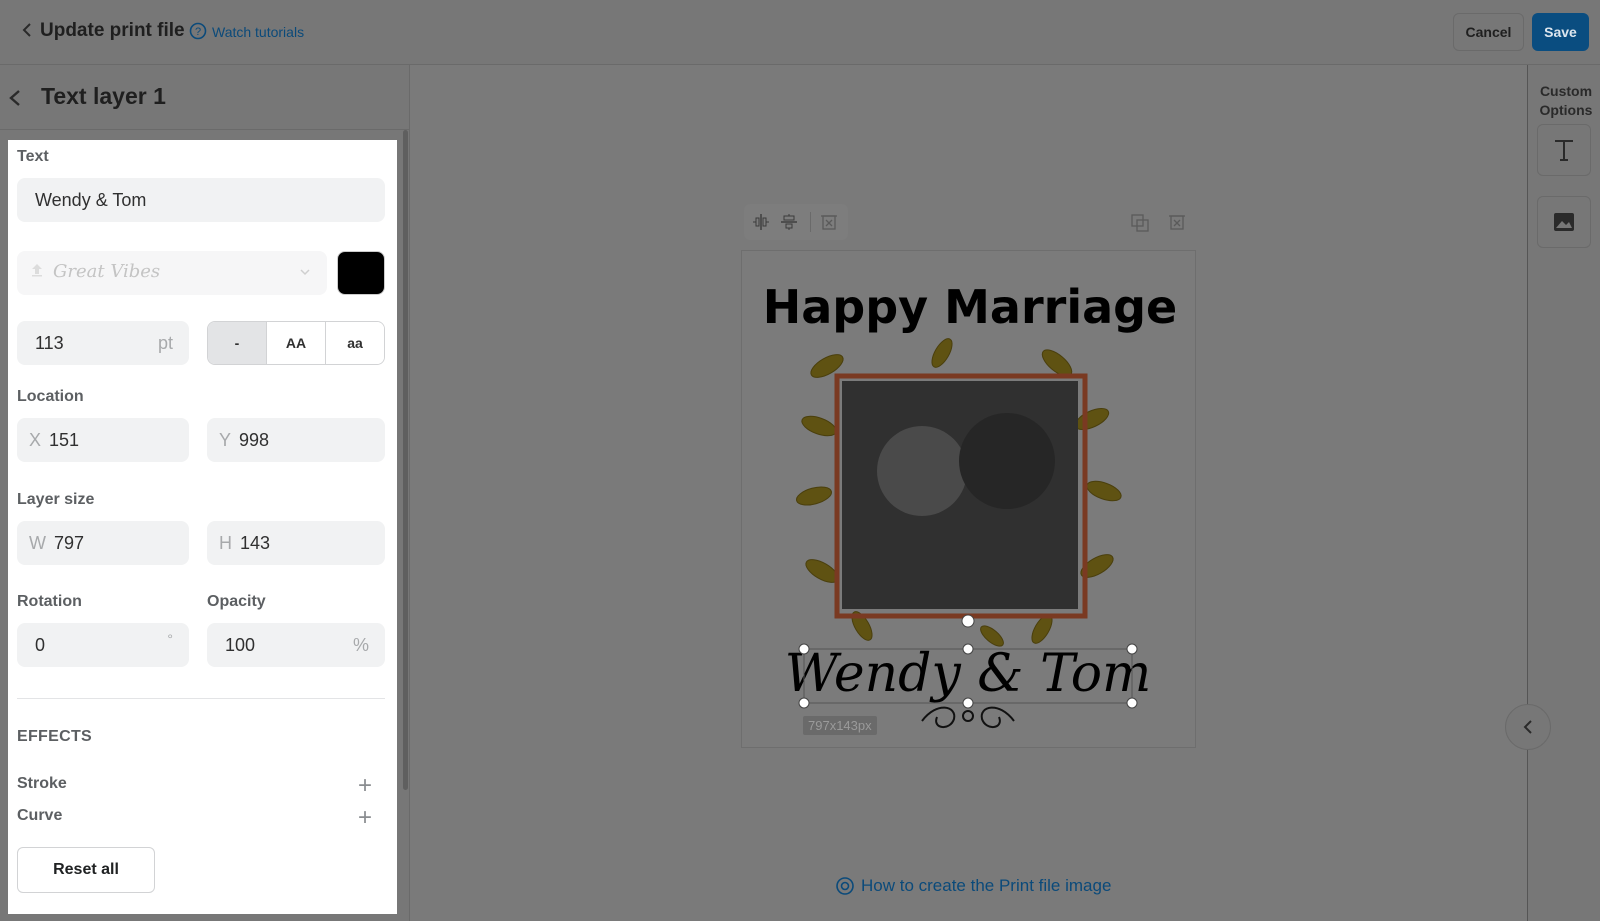 The height and width of the screenshot is (921, 1600). I want to click on y-value: 998, so click(254, 439).